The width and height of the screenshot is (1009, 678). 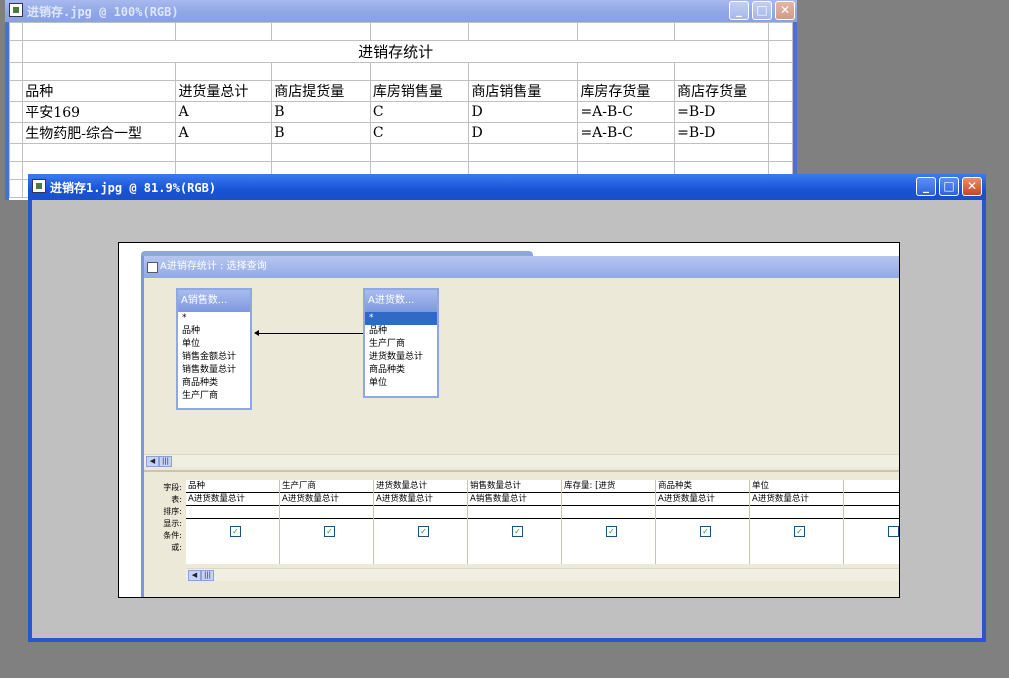 What do you see at coordinates (401, 357) in the screenshot?
I see `table-field: 进货数量总计` at bounding box center [401, 357].